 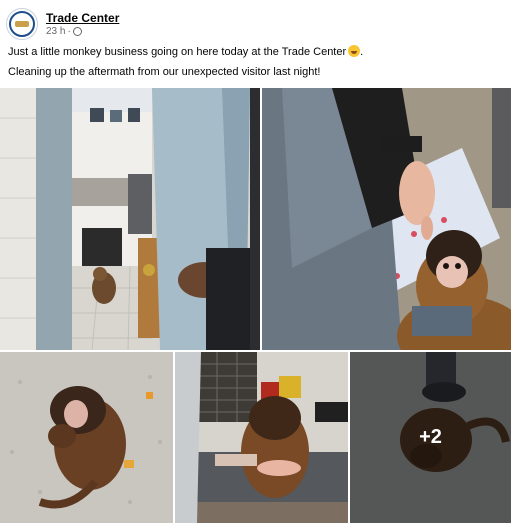 I want to click on logo-icon, so click(x=22, y=24).